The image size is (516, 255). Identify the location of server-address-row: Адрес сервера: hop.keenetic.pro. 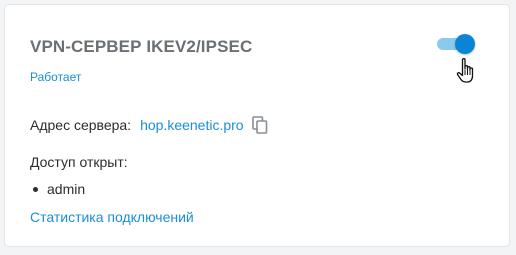
(149, 125).